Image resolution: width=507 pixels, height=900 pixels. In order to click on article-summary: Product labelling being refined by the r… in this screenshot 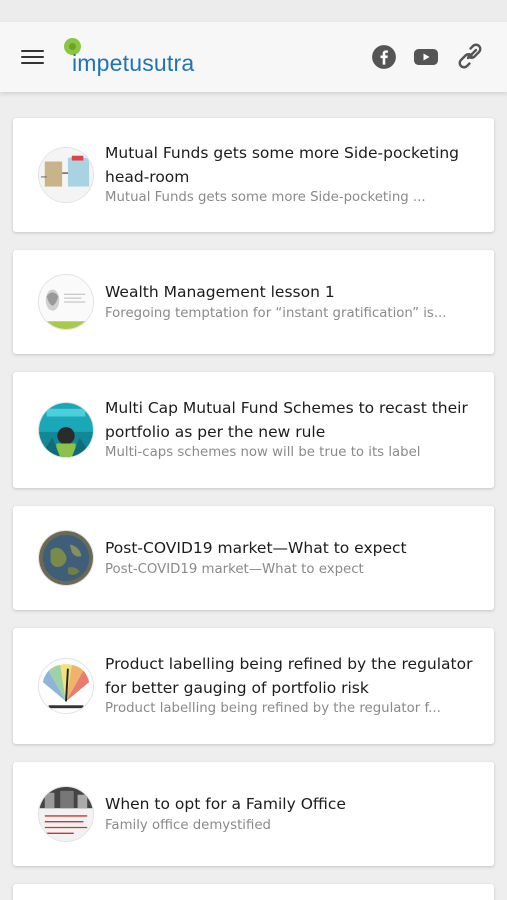, I will do `click(273, 708)`.